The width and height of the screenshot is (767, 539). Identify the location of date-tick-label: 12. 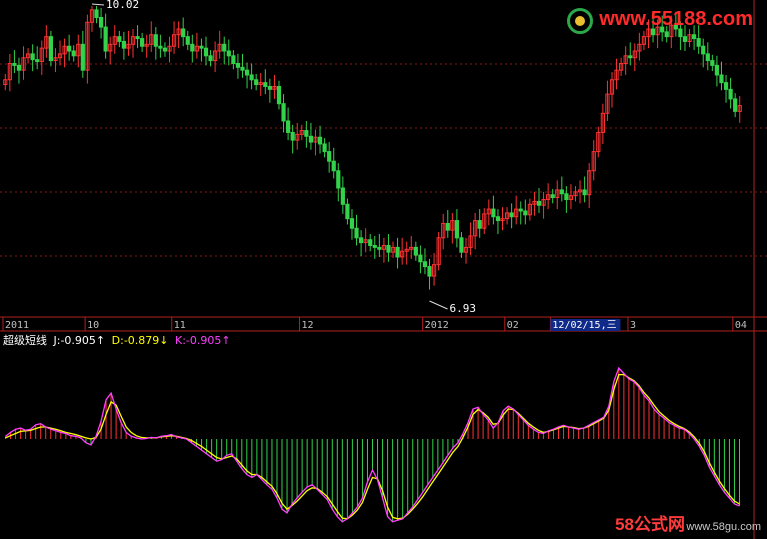
(308, 325).